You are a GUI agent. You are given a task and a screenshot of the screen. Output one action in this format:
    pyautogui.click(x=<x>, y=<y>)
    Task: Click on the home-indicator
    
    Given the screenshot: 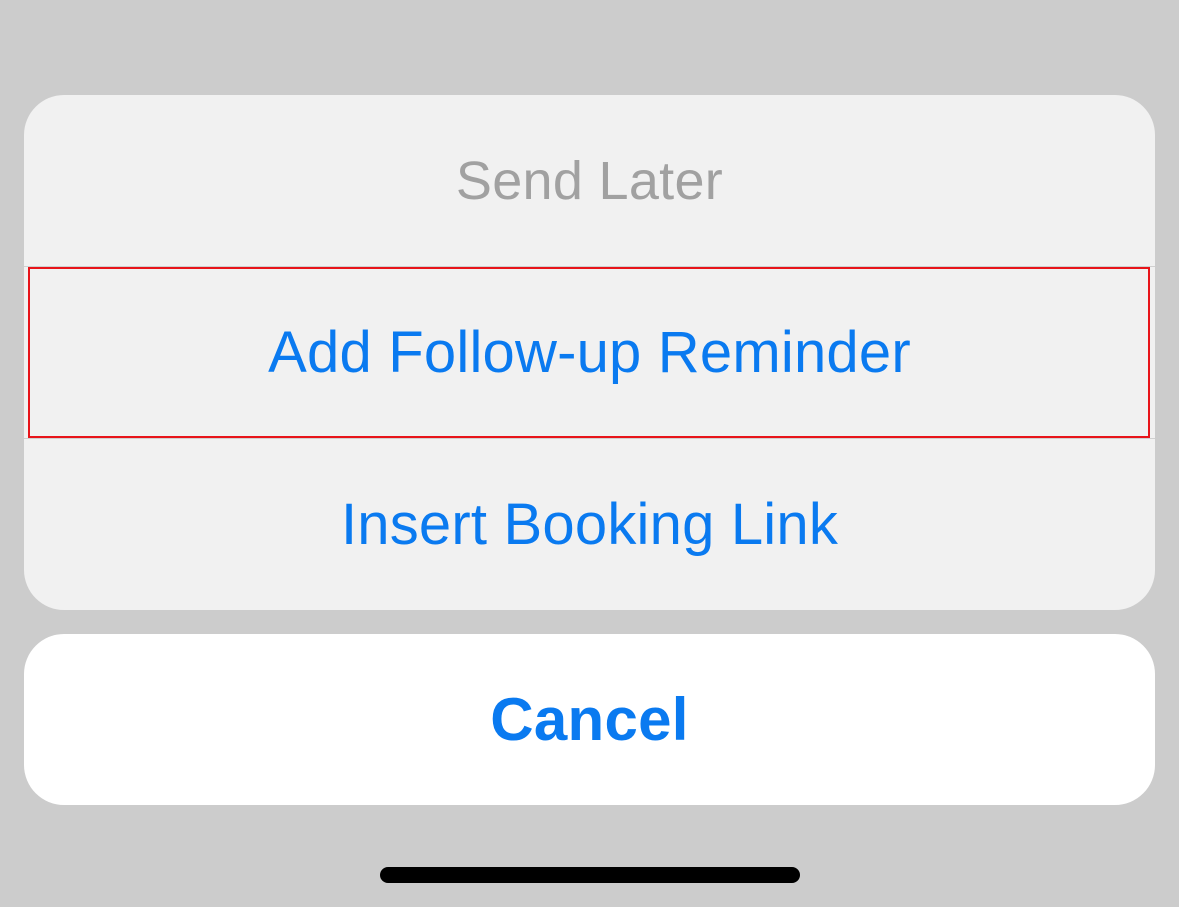 What is the action you would take?
    pyautogui.click(x=590, y=875)
    